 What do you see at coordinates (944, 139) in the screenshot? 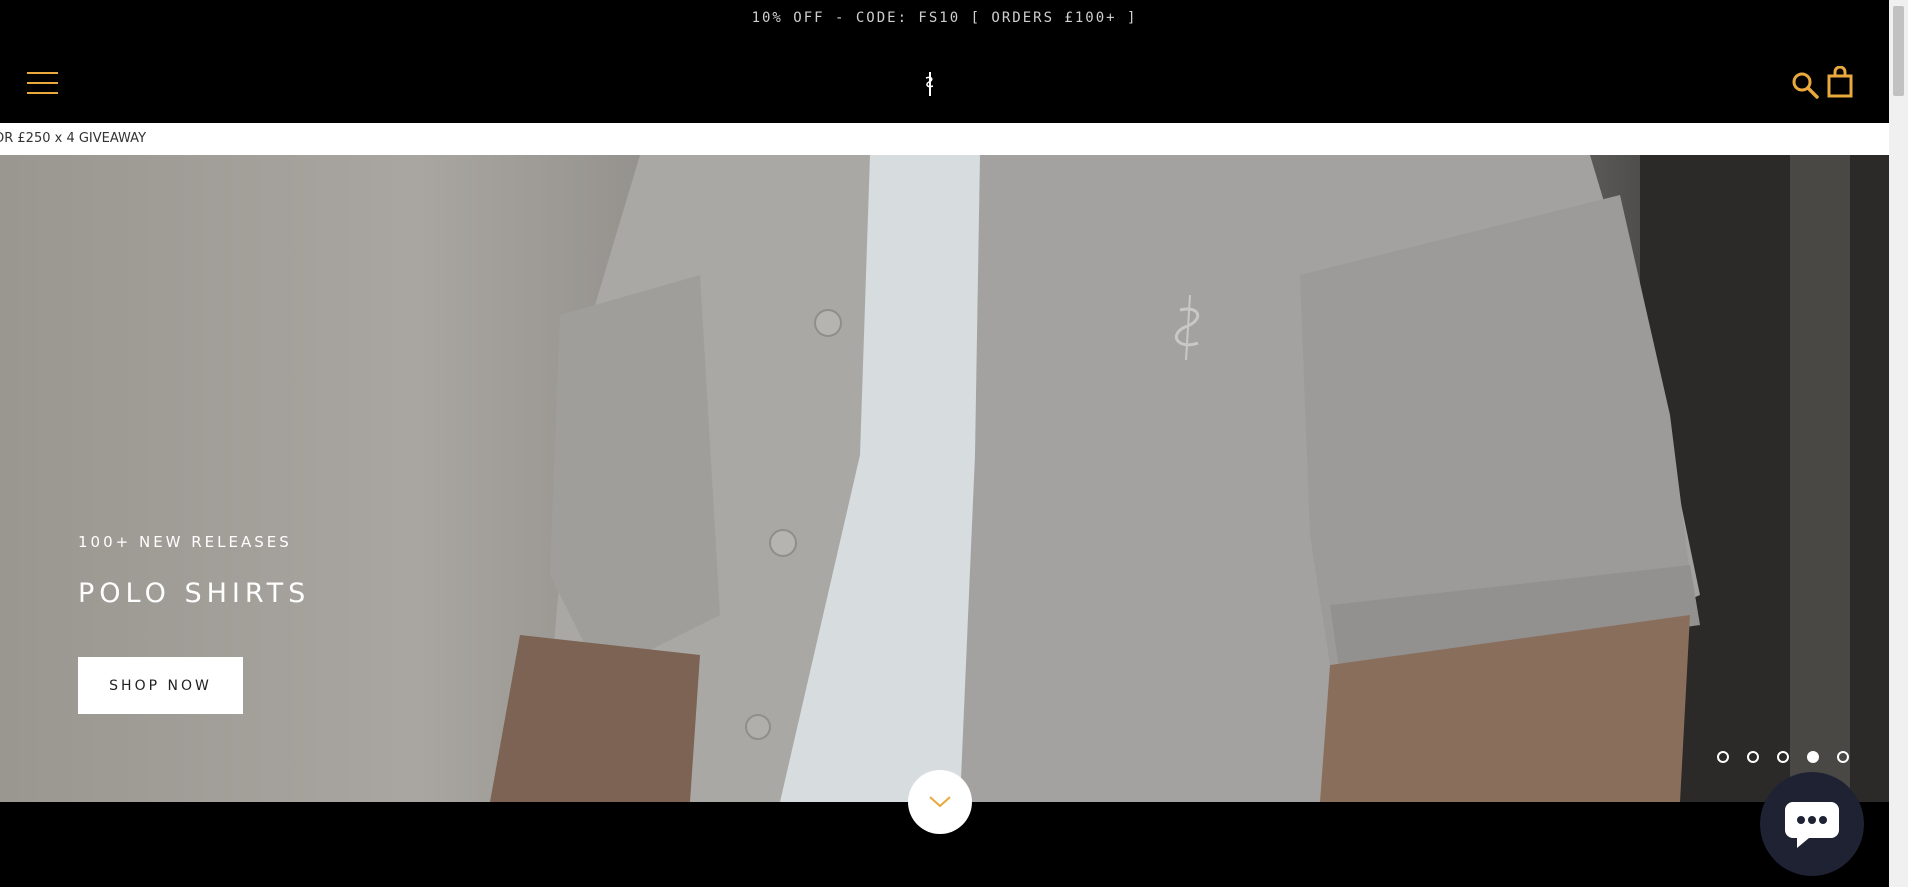
I see `promo-marquee: OR £250 x 4 GIVEAWAY` at bounding box center [944, 139].